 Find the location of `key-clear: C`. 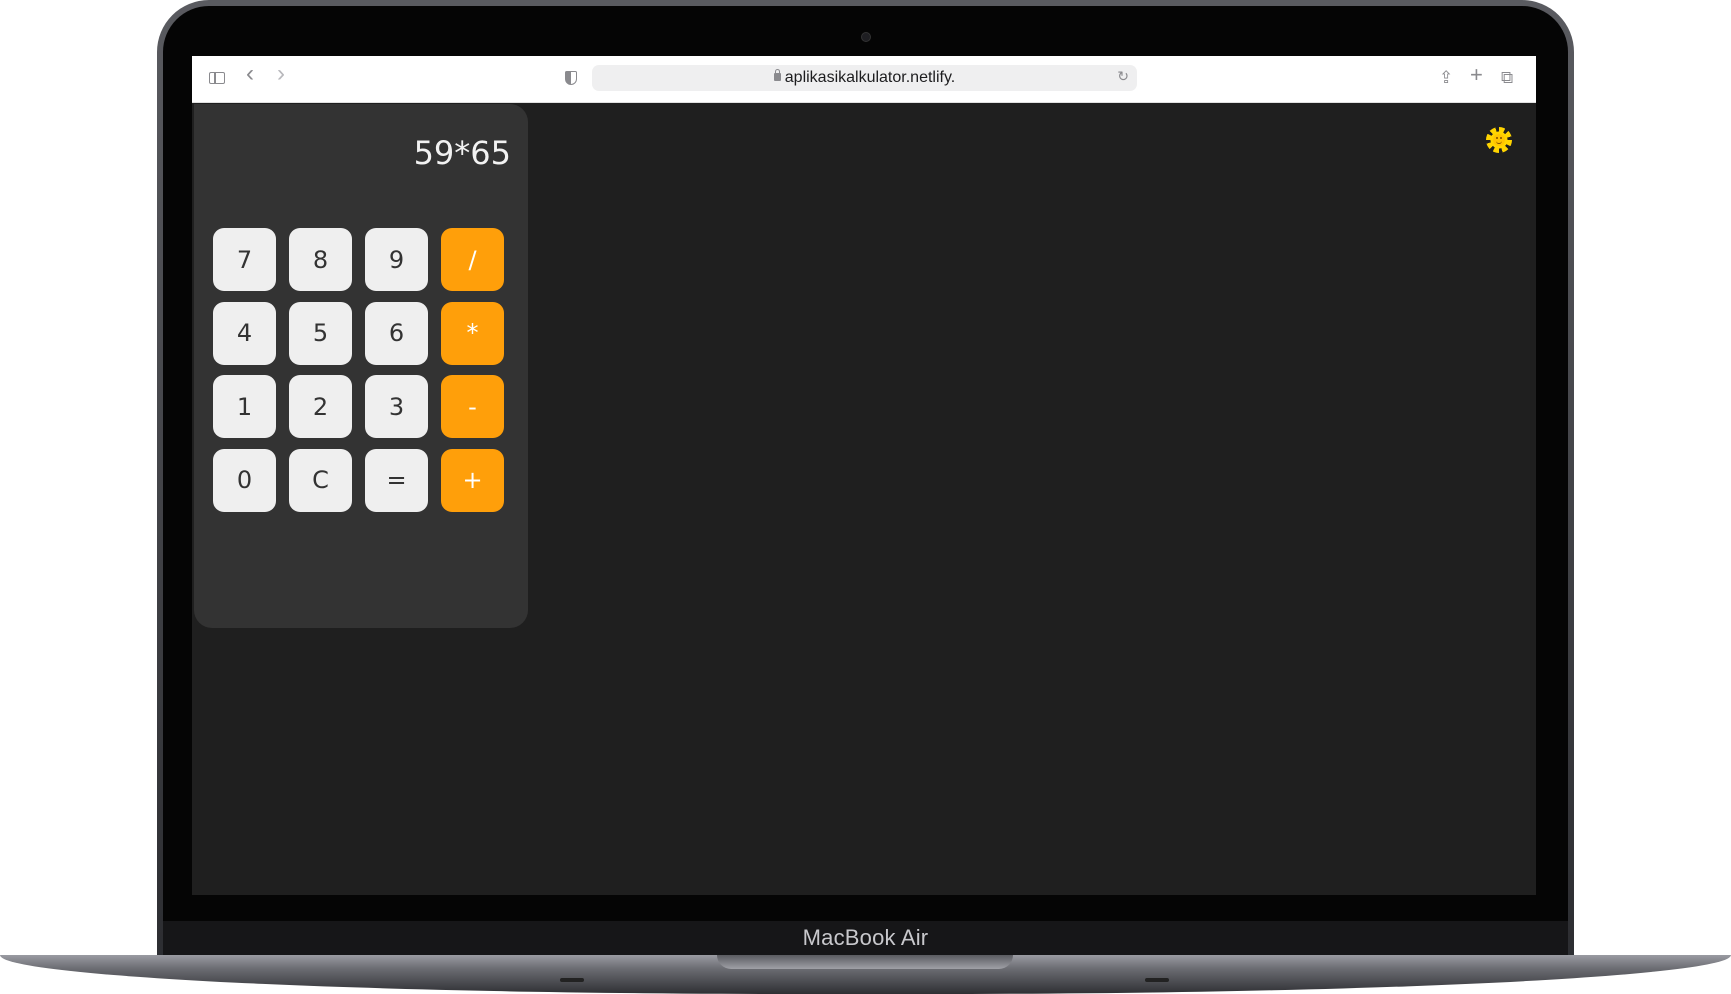

key-clear: C is located at coordinates (320, 480).